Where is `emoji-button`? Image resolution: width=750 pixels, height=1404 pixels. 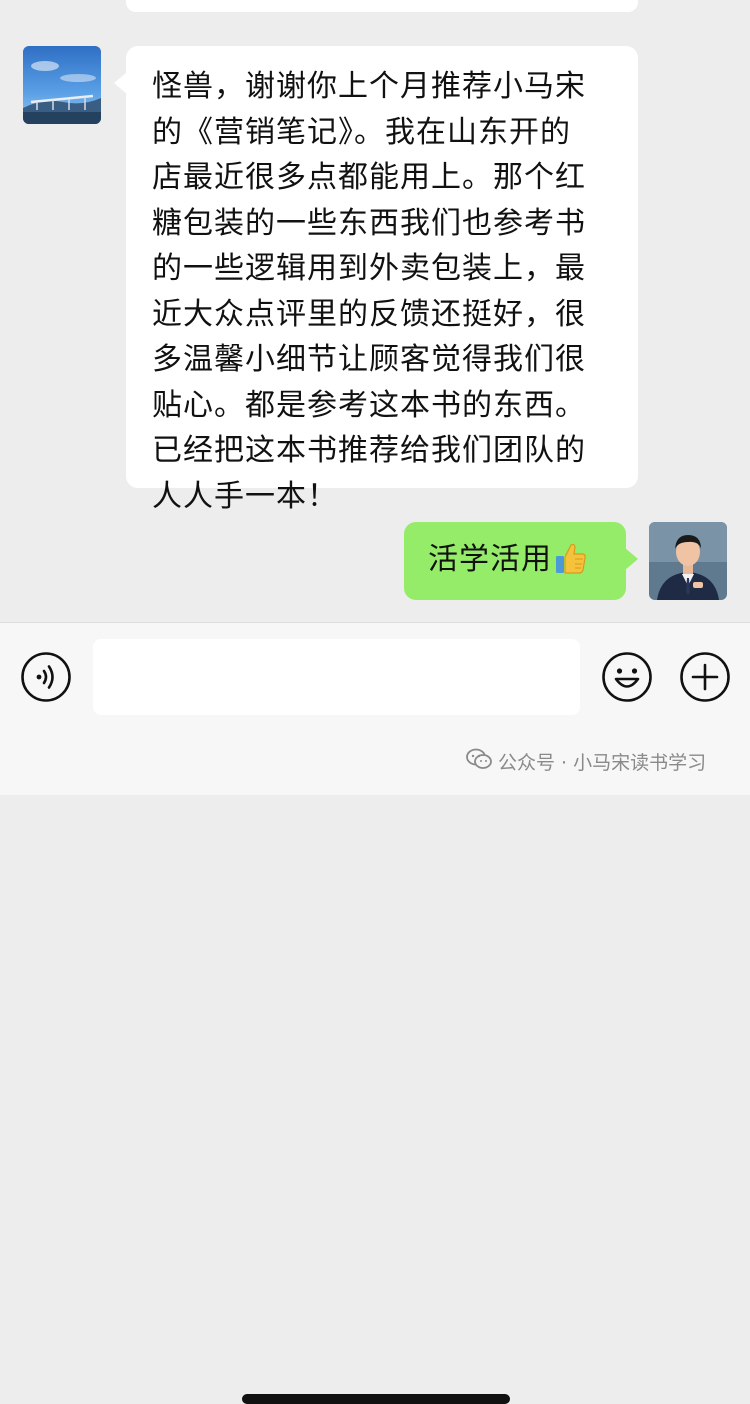 emoji-button is located at coordinates (627, 677).